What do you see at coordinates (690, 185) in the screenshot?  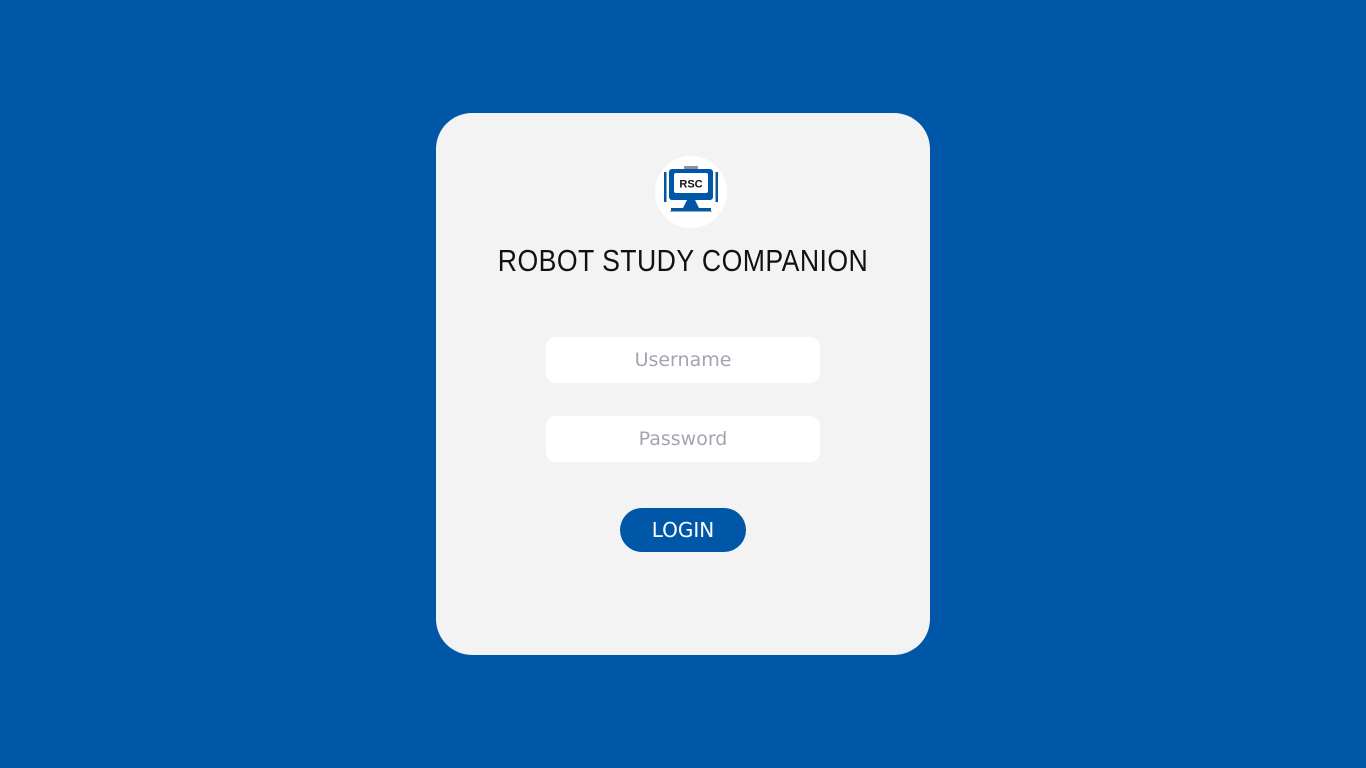 I see `logo-text: RSC` at bounding box center [690, 185].